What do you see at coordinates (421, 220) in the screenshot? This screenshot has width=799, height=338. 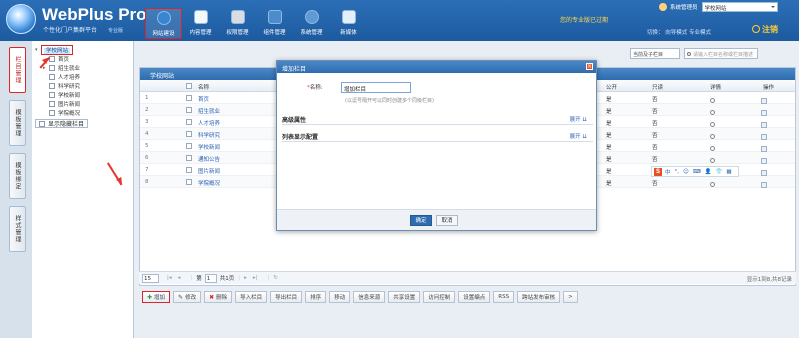 I see `ok-button: 确定` at bounding box center [421, 220].